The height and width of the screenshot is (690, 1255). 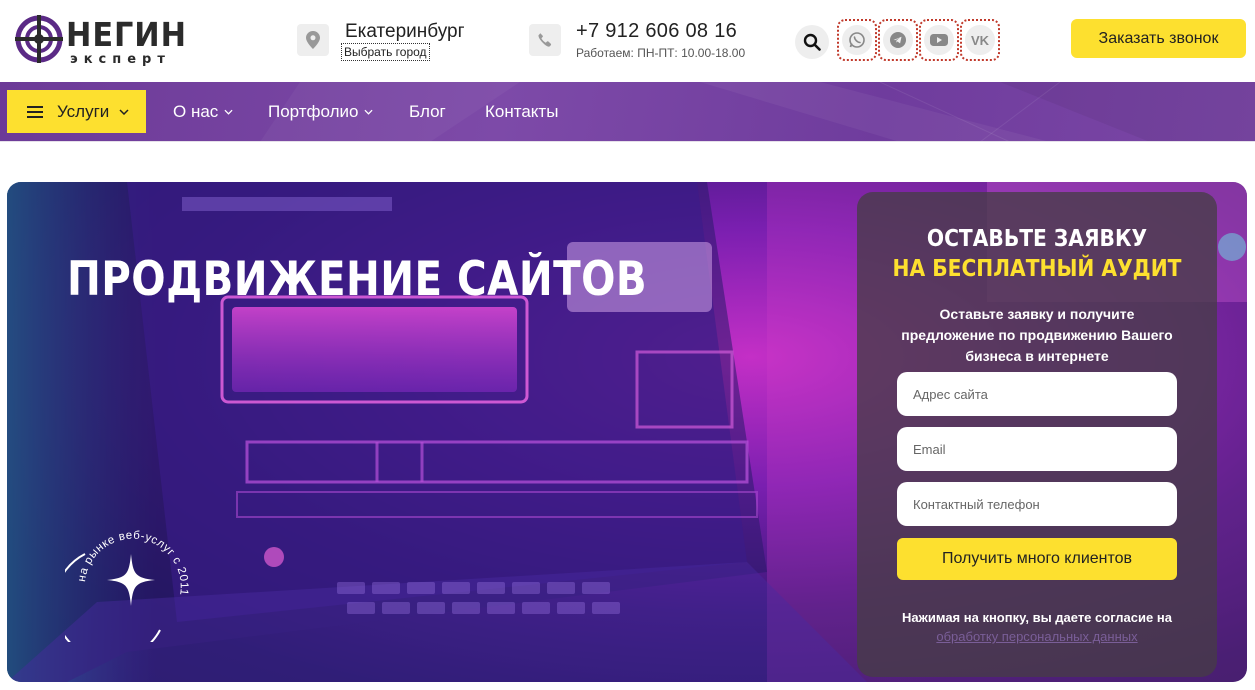 I want to click on hero-title: ПРОДВИЖЕНИЕ САЙТОВ, so click(x=357, y=279).